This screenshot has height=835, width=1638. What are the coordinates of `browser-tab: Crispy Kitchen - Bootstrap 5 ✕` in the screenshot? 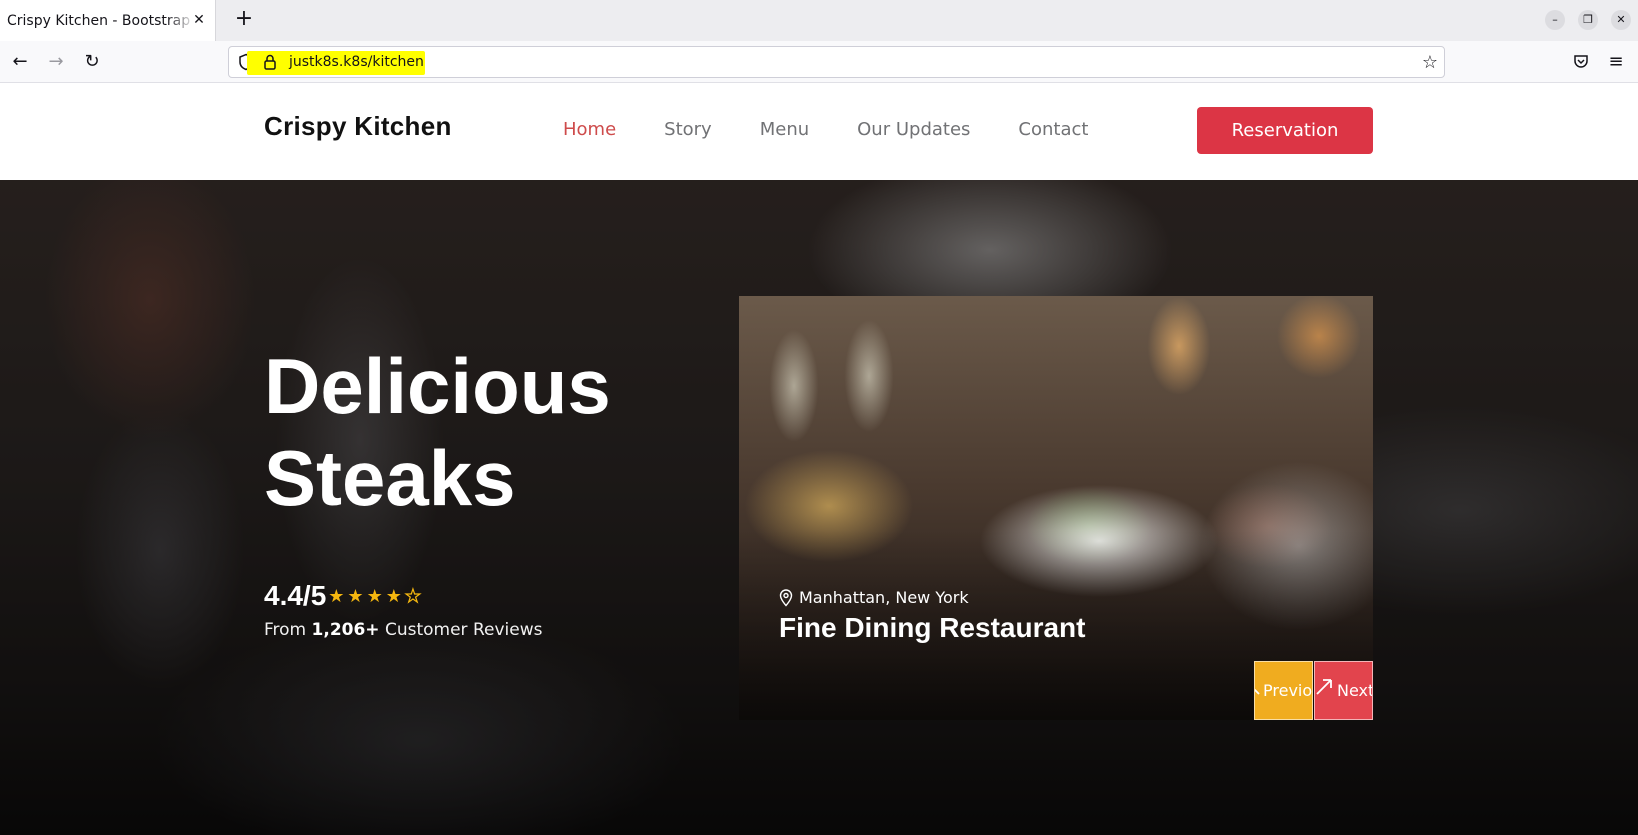 It's located at (108, 20).